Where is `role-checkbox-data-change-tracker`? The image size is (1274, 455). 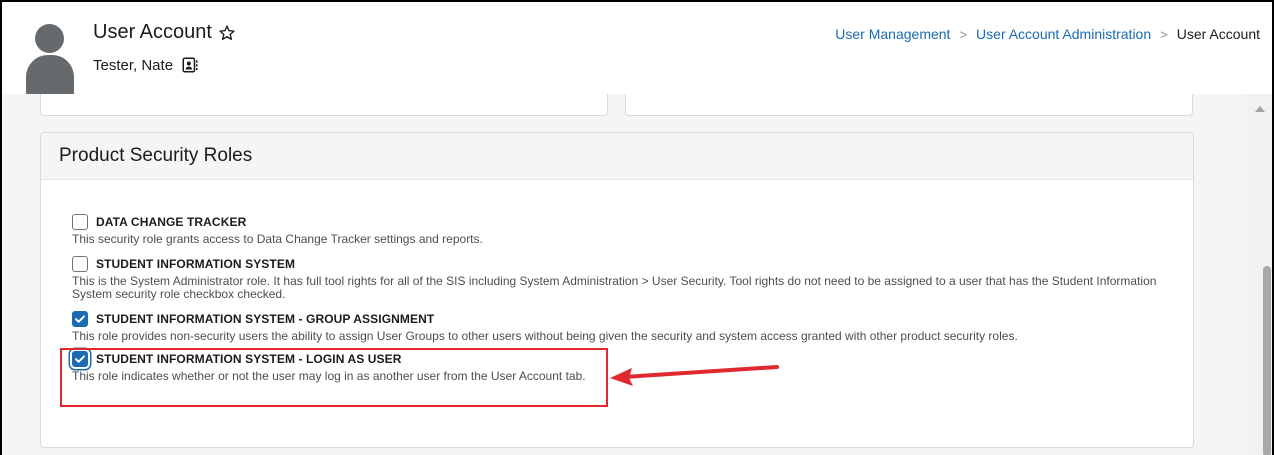
role-checkbox-data-change-tracker is located at coordinates (80, 222).